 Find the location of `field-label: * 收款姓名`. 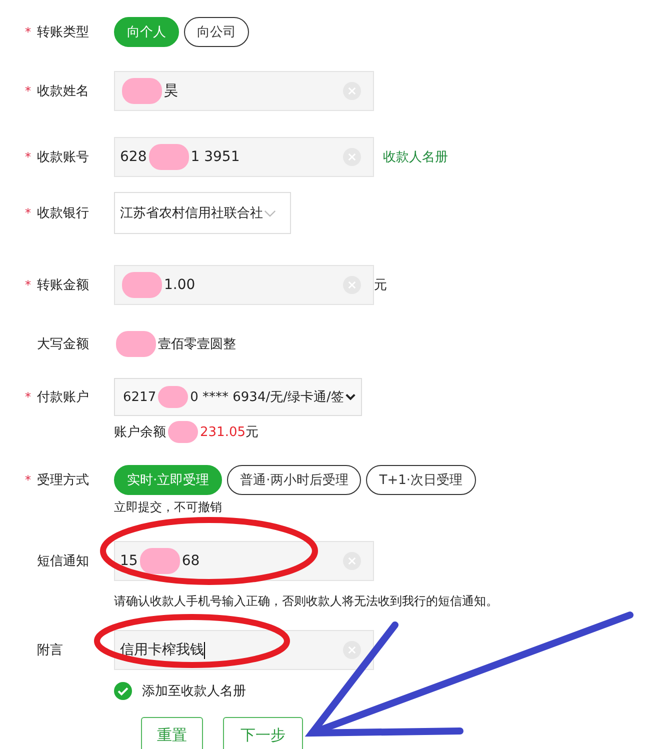

field-label: * 收款姓名 is located at coordinates (57, 91).